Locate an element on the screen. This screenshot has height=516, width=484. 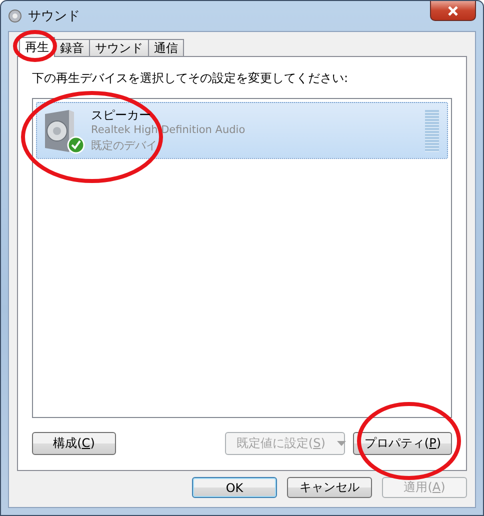
close-icon is located at coordinates (453, 11).